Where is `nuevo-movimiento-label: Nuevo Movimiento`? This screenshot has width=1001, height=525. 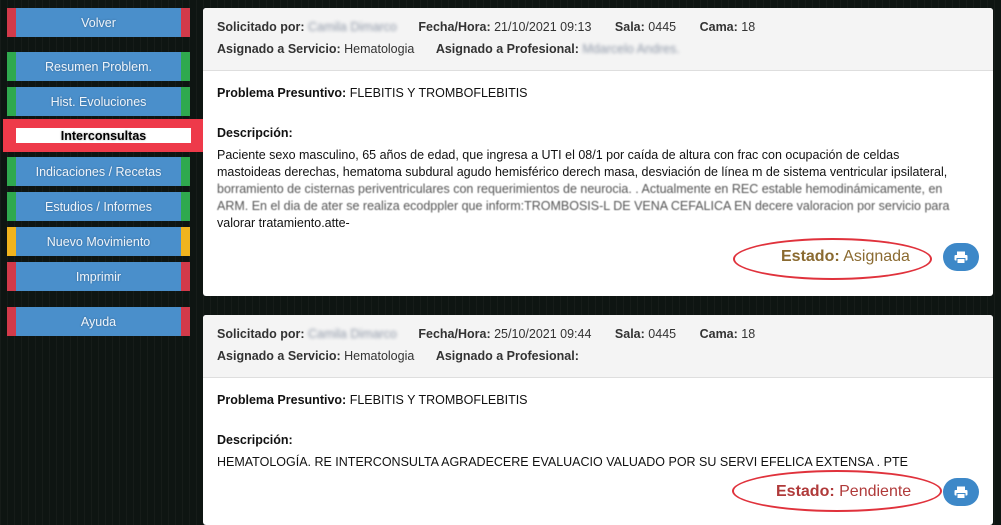
nuevo-movimiento-label: Nuevo Movimiento is located at coordinates (98, 241).